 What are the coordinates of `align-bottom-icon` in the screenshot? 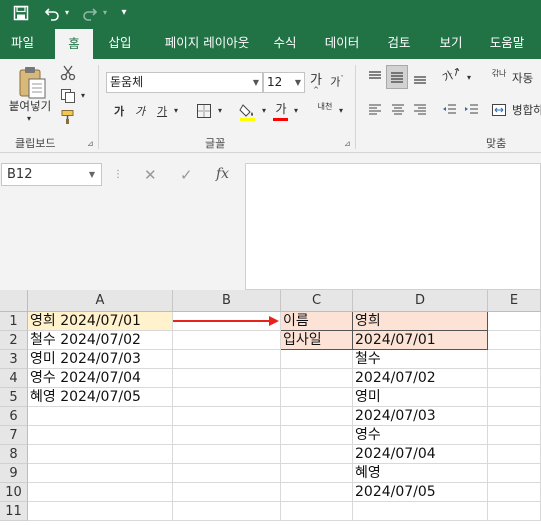 It's located at (420, 77).